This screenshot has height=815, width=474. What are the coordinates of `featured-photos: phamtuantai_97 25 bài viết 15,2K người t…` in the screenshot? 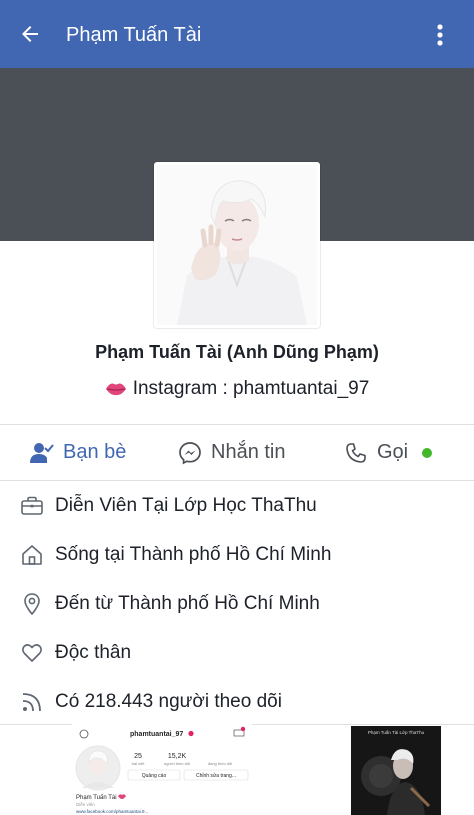 It's located at (237, 769).